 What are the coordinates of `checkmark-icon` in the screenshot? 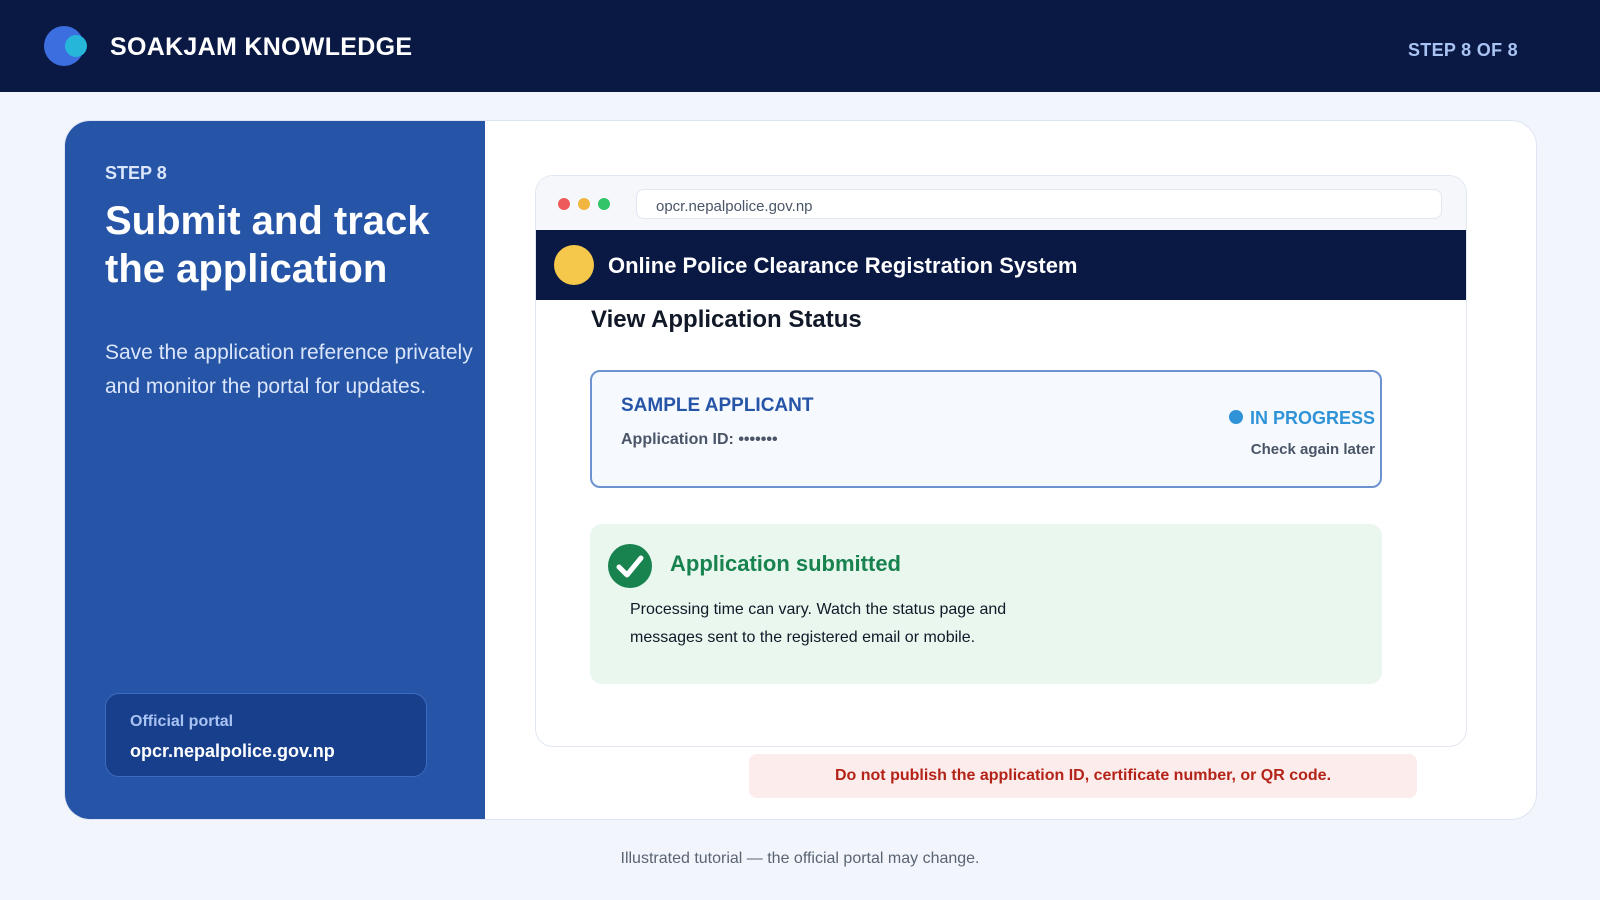 It's located at (630, 566).